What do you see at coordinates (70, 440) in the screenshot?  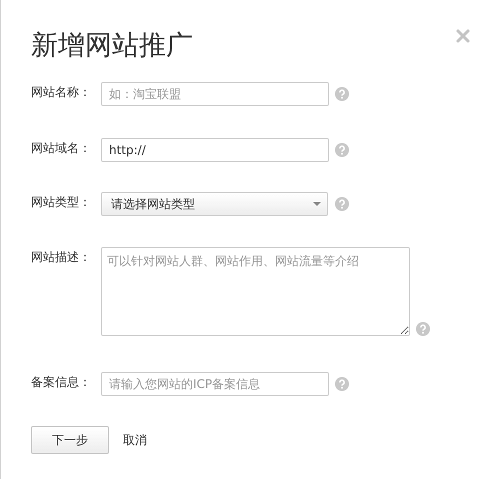 I see `next-button: 下一步` at bounding box center [70, 440].